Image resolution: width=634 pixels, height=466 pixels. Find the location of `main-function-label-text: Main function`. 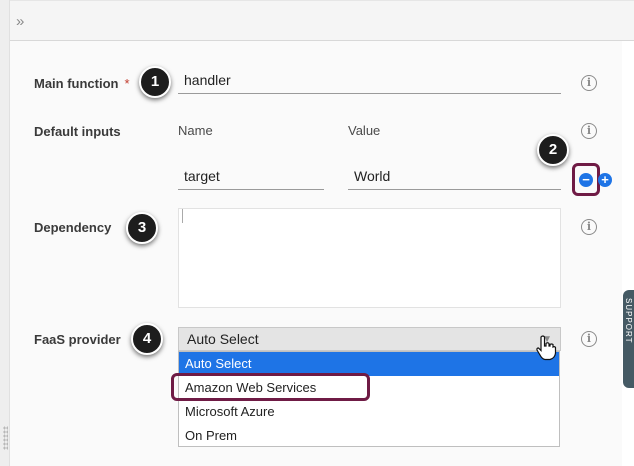

main-function-label-text: Main function is located at coordinates (76, 83).